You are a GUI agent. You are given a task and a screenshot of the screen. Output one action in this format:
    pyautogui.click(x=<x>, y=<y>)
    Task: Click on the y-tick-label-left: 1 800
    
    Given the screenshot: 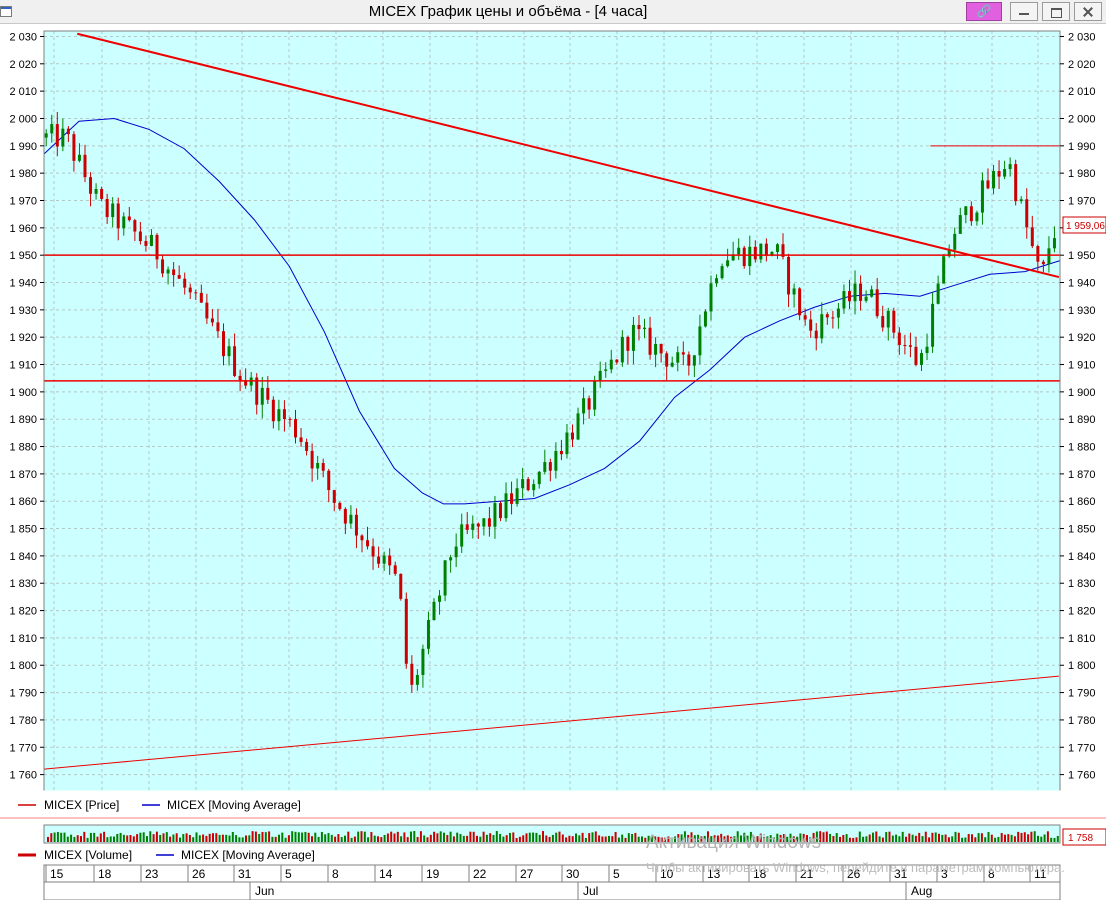 What is the action you would take?
    pyautogui.click(x=23, y=666)
    